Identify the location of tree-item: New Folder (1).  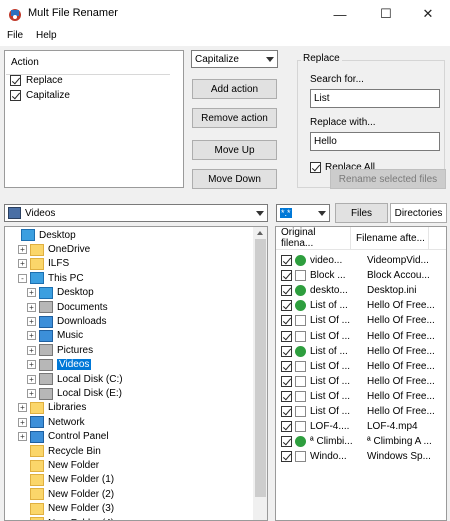
(66, 480).